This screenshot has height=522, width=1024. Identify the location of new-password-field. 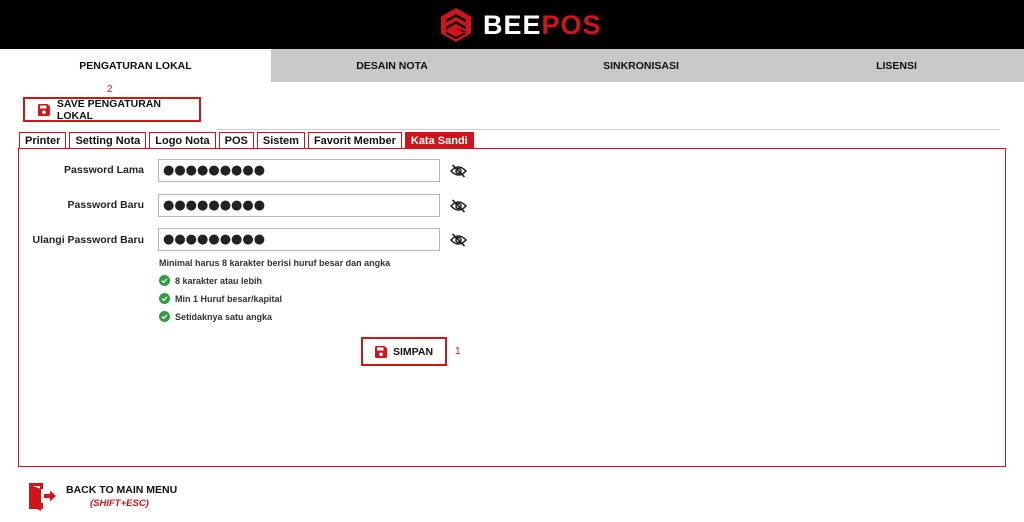
(299, 205).